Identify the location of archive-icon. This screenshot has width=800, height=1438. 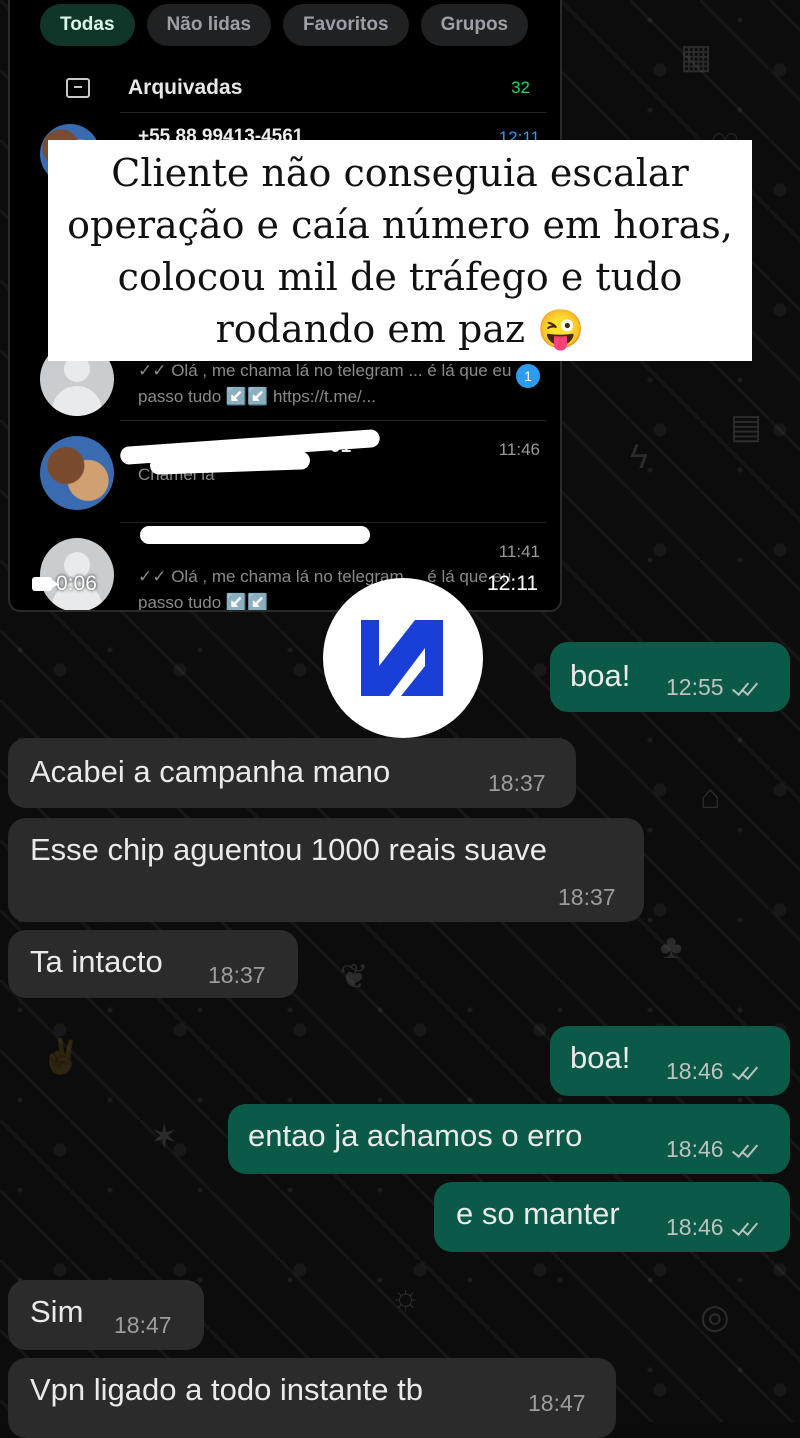
(78, 88).